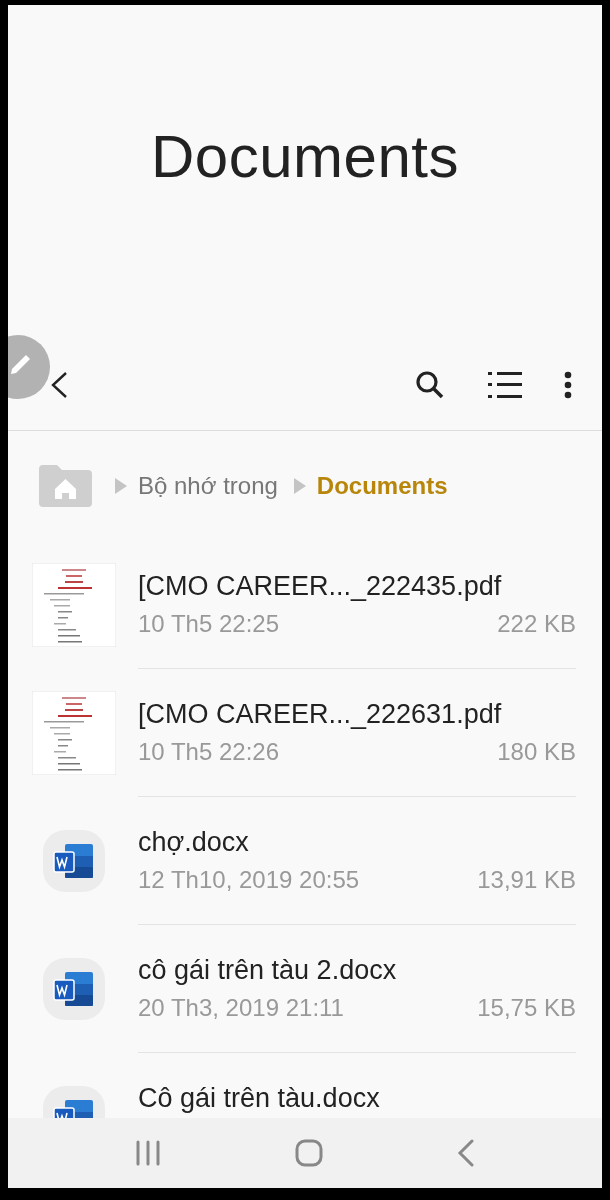 This screenshot has height=1200, width=610. I want to click on breadcrumb-item: Bộ nhớ trong, so click(208, 486).